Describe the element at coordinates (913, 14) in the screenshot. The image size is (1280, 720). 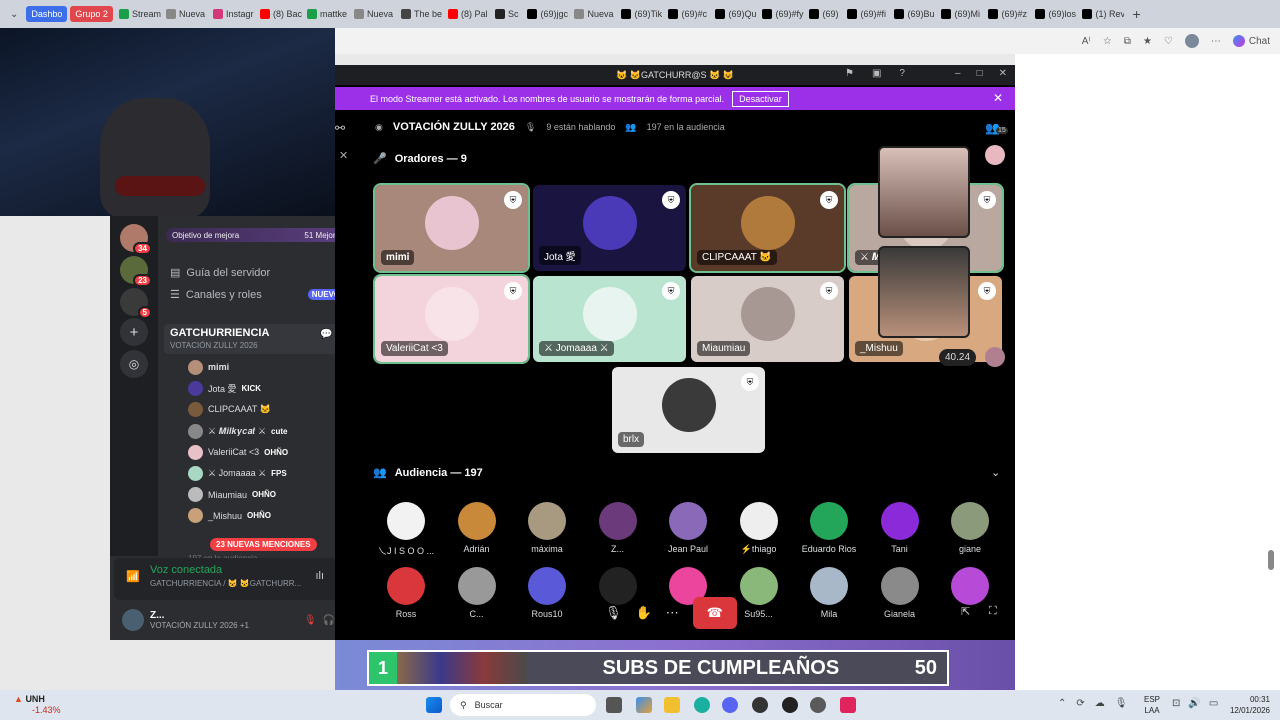
I see `browser-tab: (69)Bu` at that location.